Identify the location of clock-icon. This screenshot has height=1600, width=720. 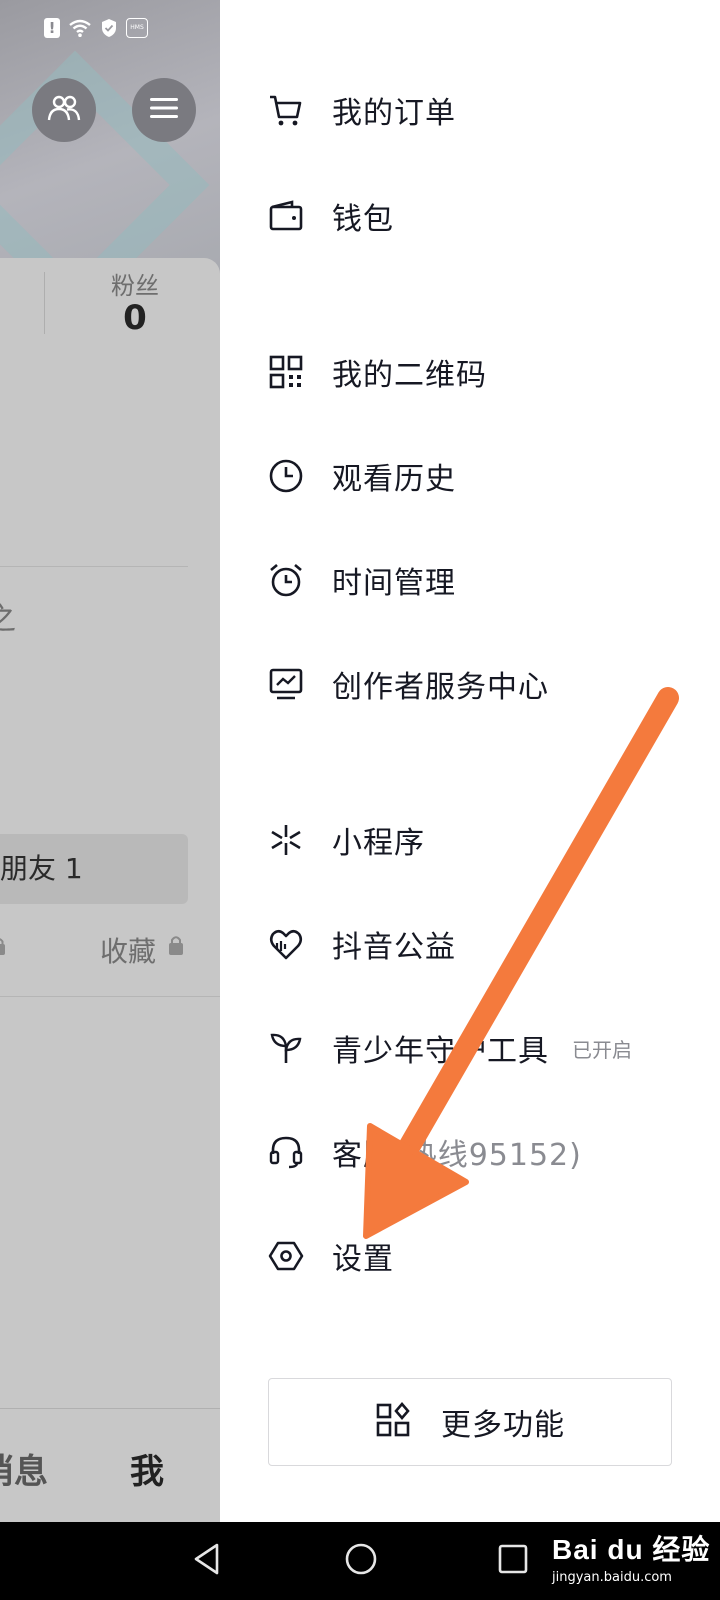
(286, 476).